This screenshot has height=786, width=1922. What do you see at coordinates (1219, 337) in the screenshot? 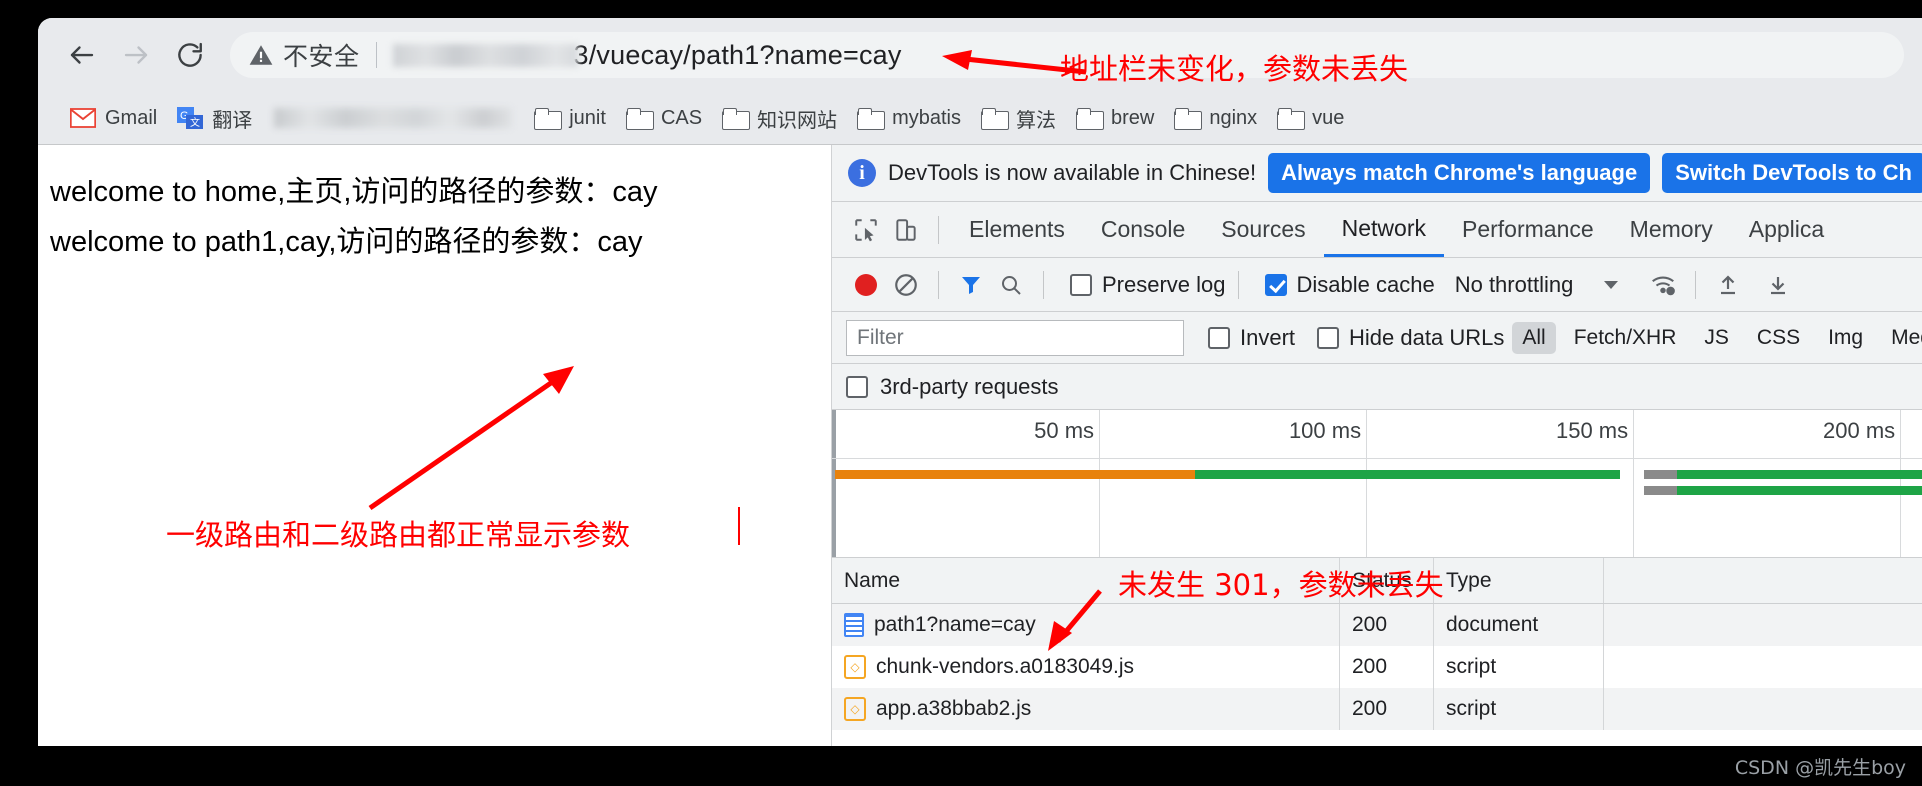
I see `invert-box` at bounding box center [1219, 337].